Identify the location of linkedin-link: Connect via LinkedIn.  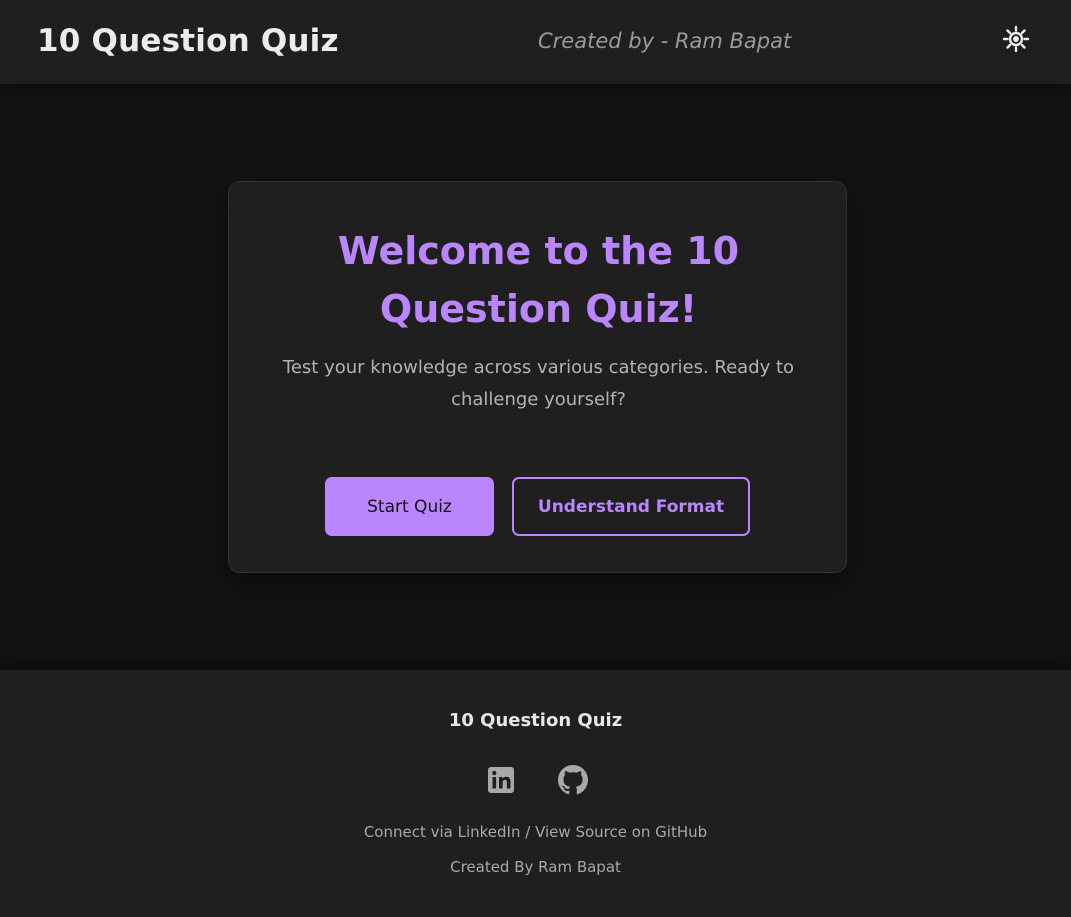
(442, 832).